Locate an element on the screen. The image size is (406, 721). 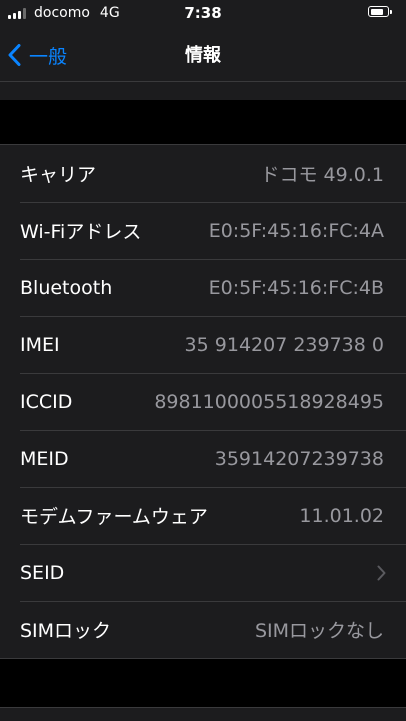
row-value: 8981100005518928495 is located at coordinates (269, 401).